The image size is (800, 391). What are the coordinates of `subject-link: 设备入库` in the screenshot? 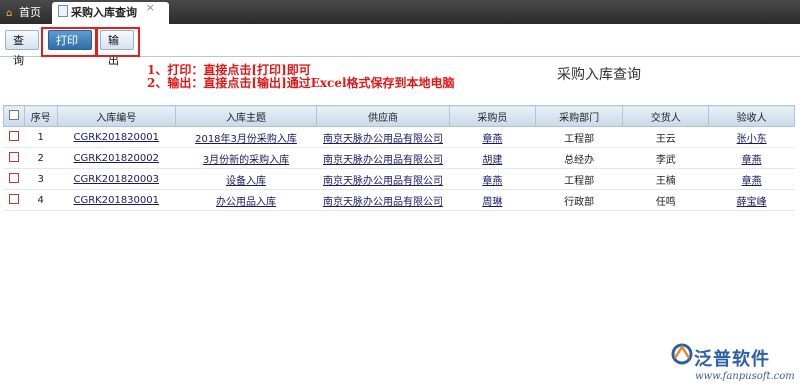 It's located at (246, 181).